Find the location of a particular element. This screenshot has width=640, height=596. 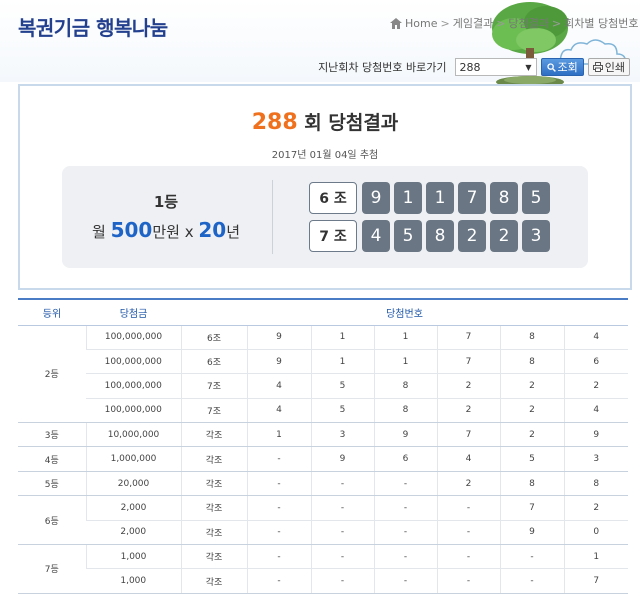

breadcrumb-game-result: 게임결과 is located at coordinates (473, 23).